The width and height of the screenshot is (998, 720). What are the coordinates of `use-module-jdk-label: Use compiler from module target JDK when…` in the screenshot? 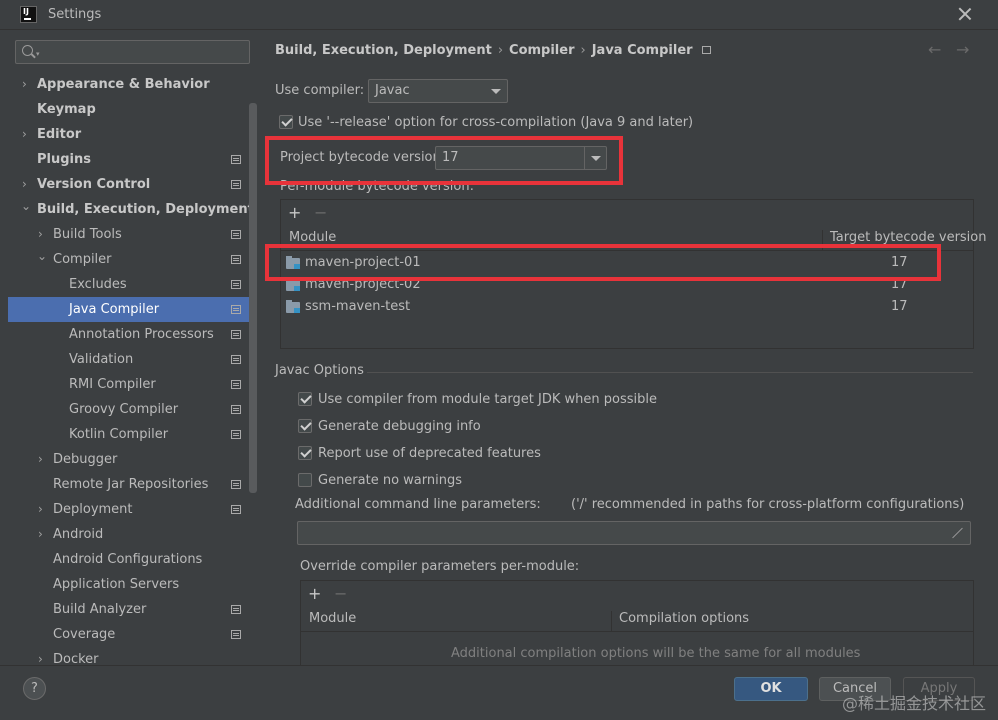 It's located at (487, 399).